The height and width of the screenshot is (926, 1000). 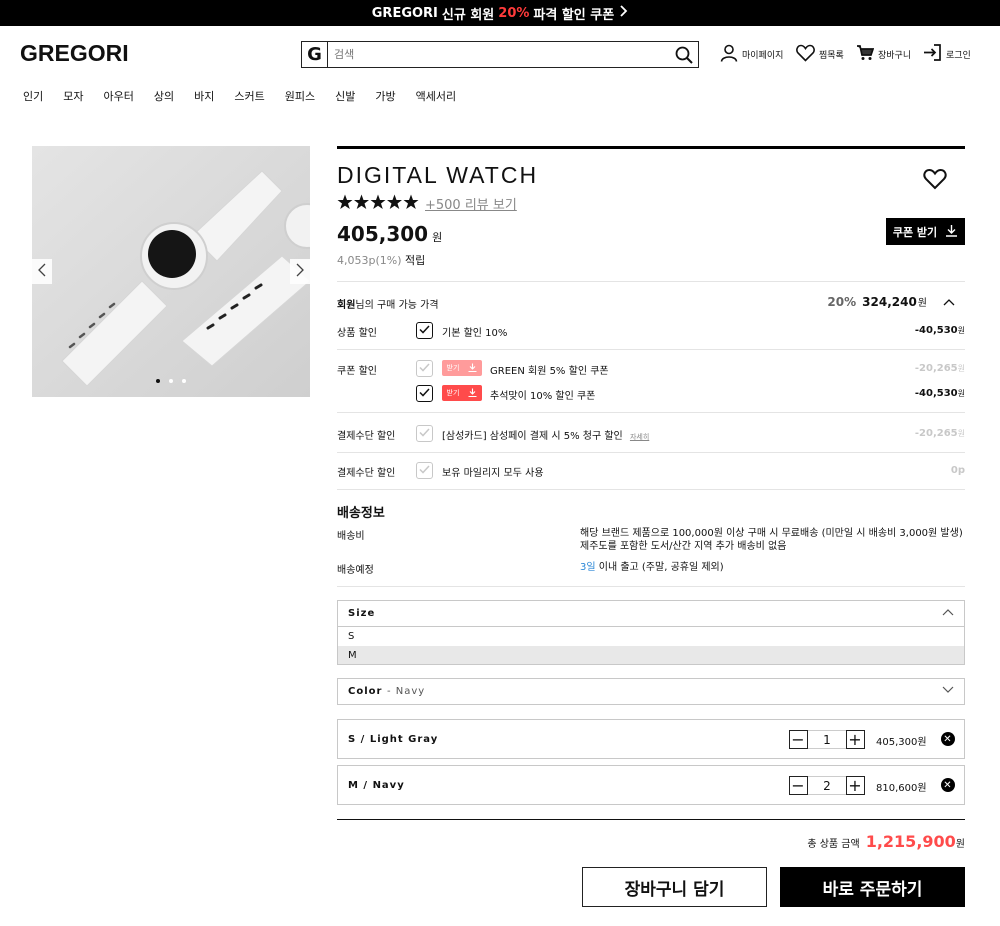 I want to click on color-value: - Navy, so click(x=406, y=691).